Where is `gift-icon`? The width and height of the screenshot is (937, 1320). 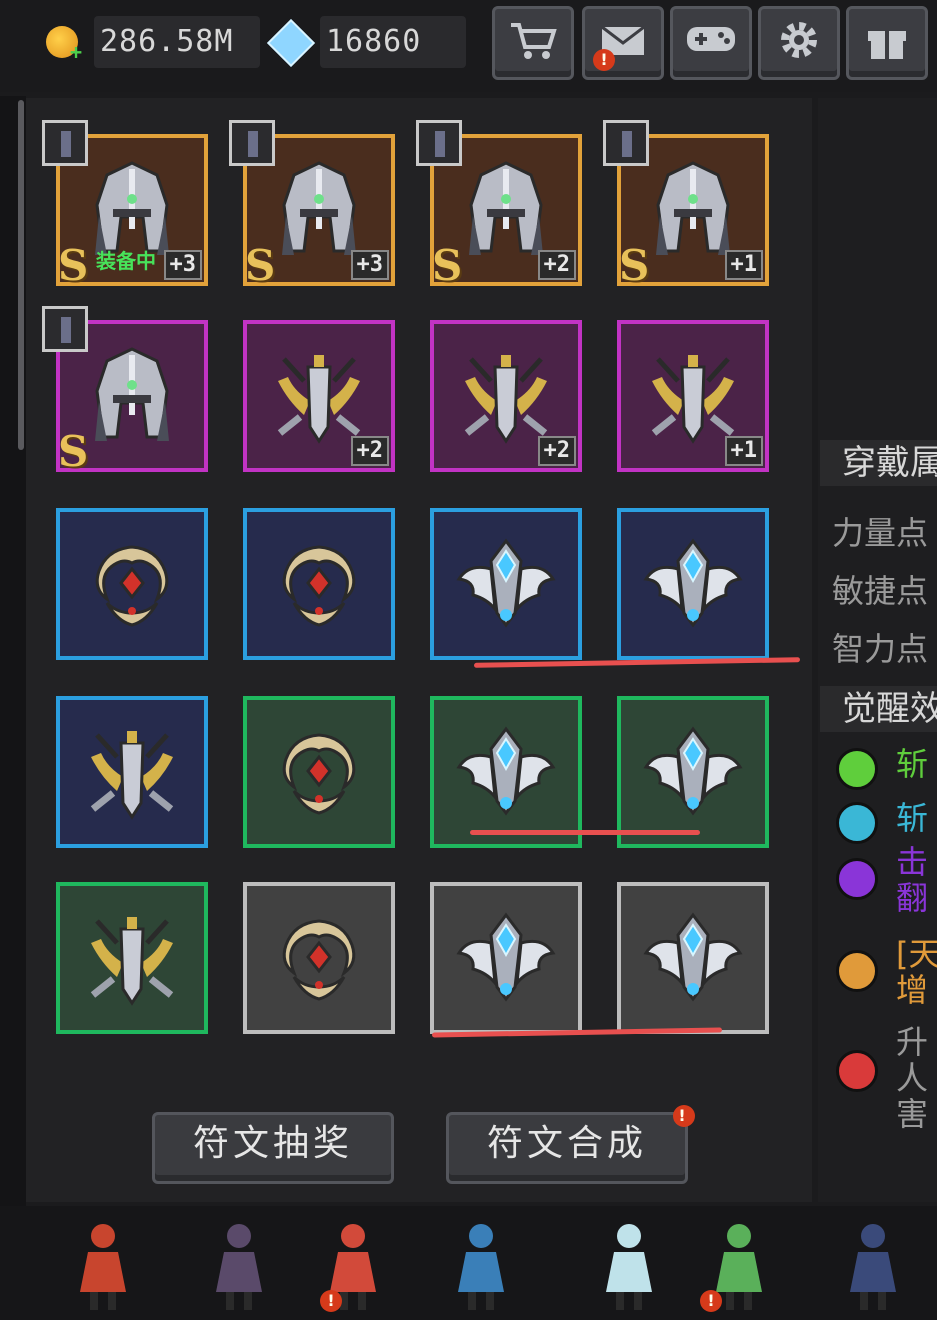 gift-icon is located at coordinates (887, 45).